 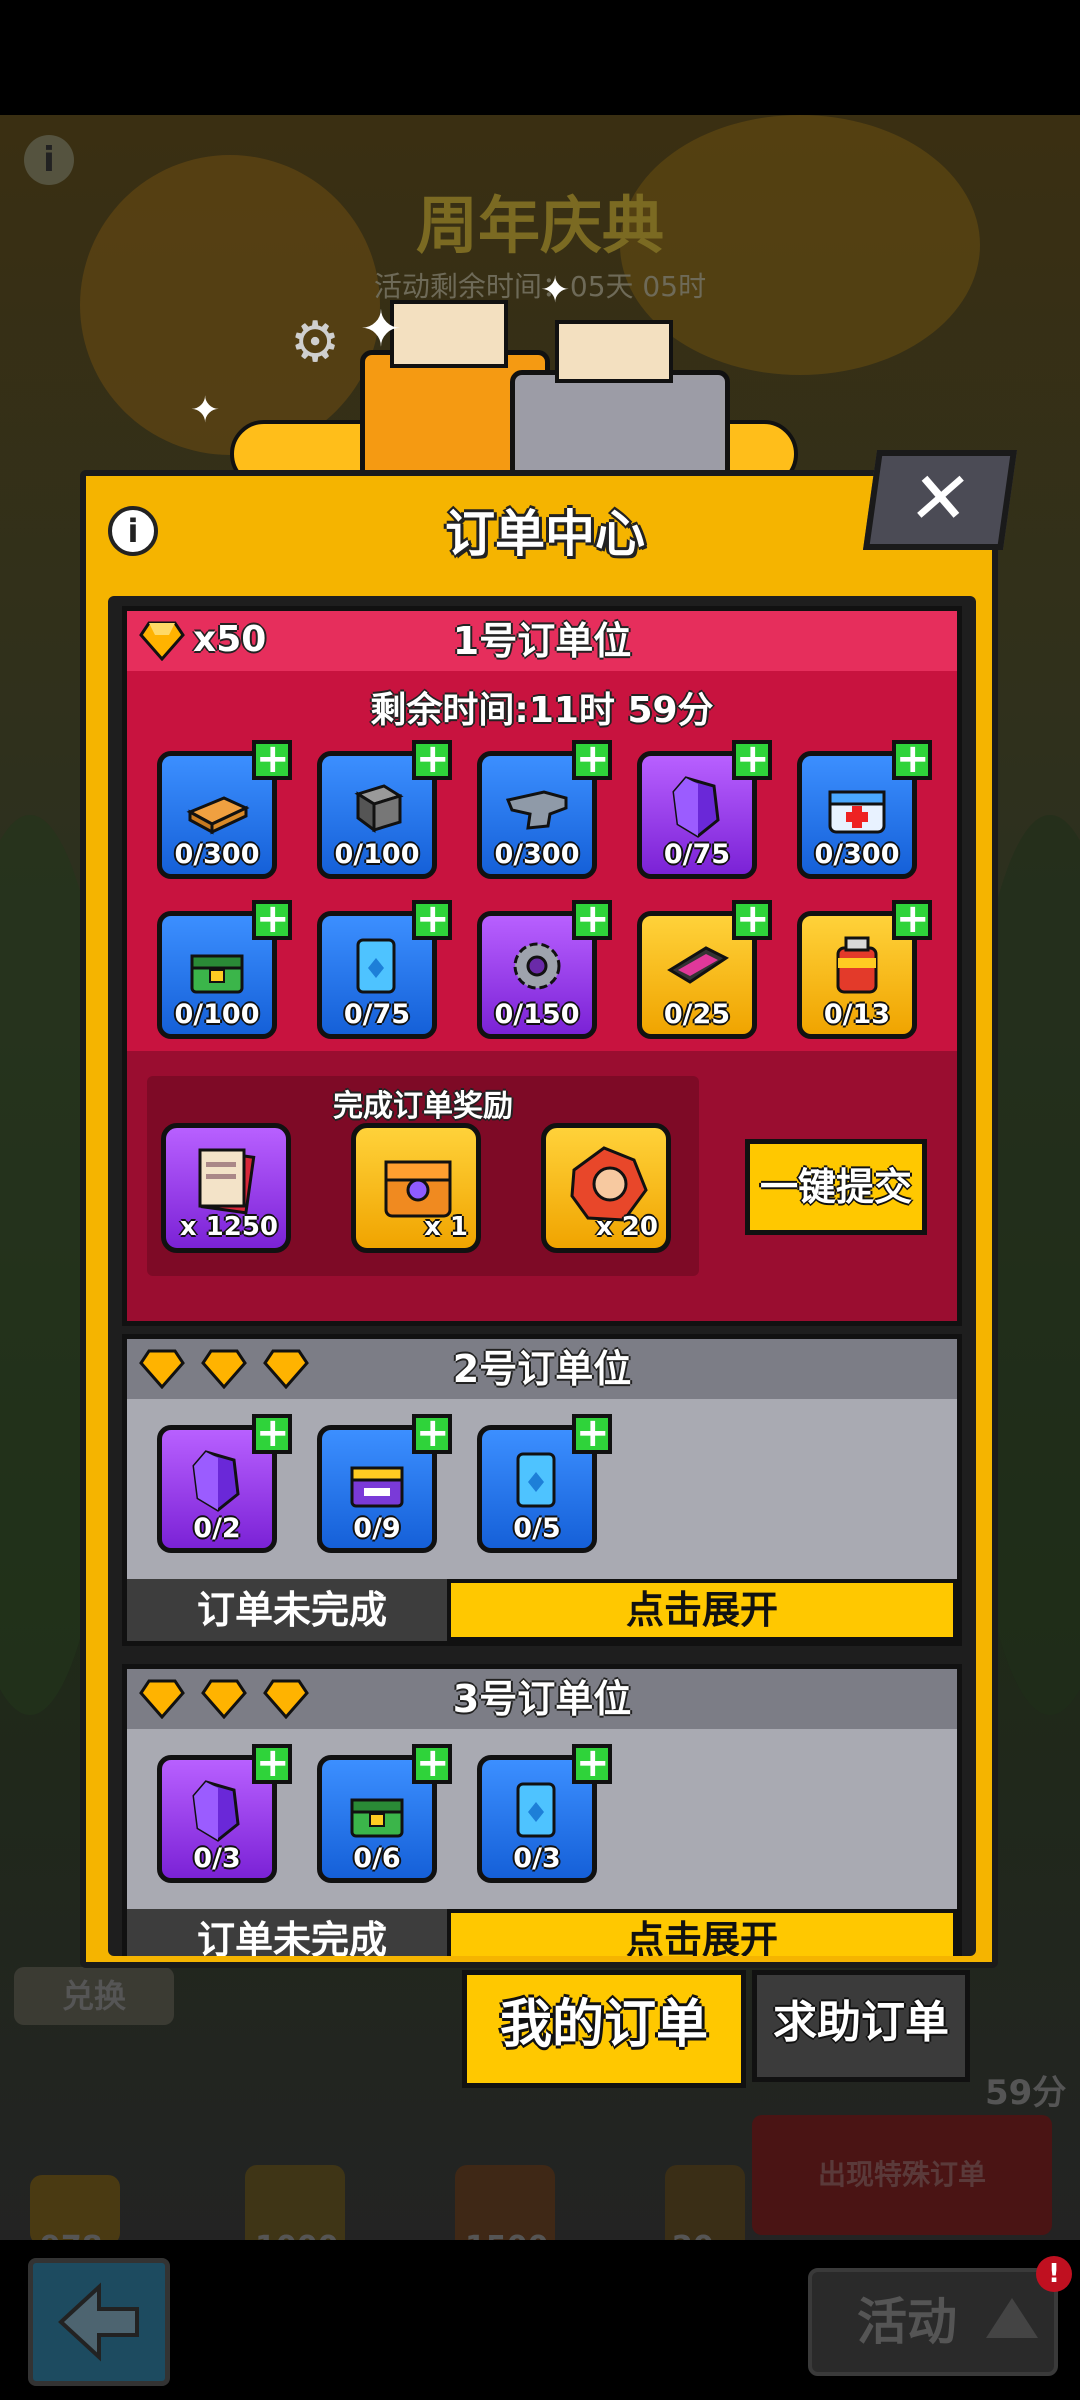 I want to click on medkit-icon, so click(x=857, y=812).